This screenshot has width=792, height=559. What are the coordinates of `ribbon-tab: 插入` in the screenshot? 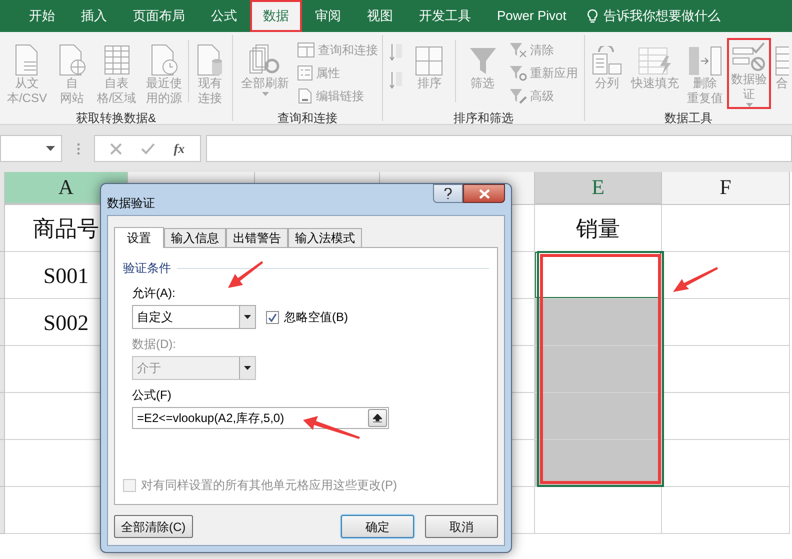 It's located at (94, 16).